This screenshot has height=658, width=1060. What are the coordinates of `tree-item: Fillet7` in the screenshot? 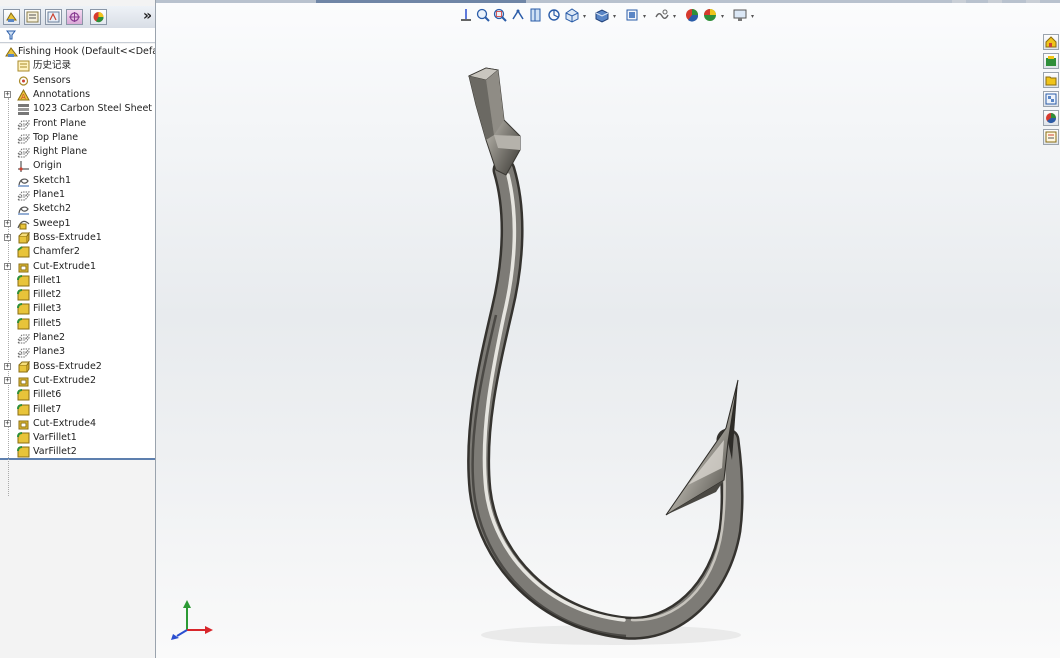 It's located at (77, 410).